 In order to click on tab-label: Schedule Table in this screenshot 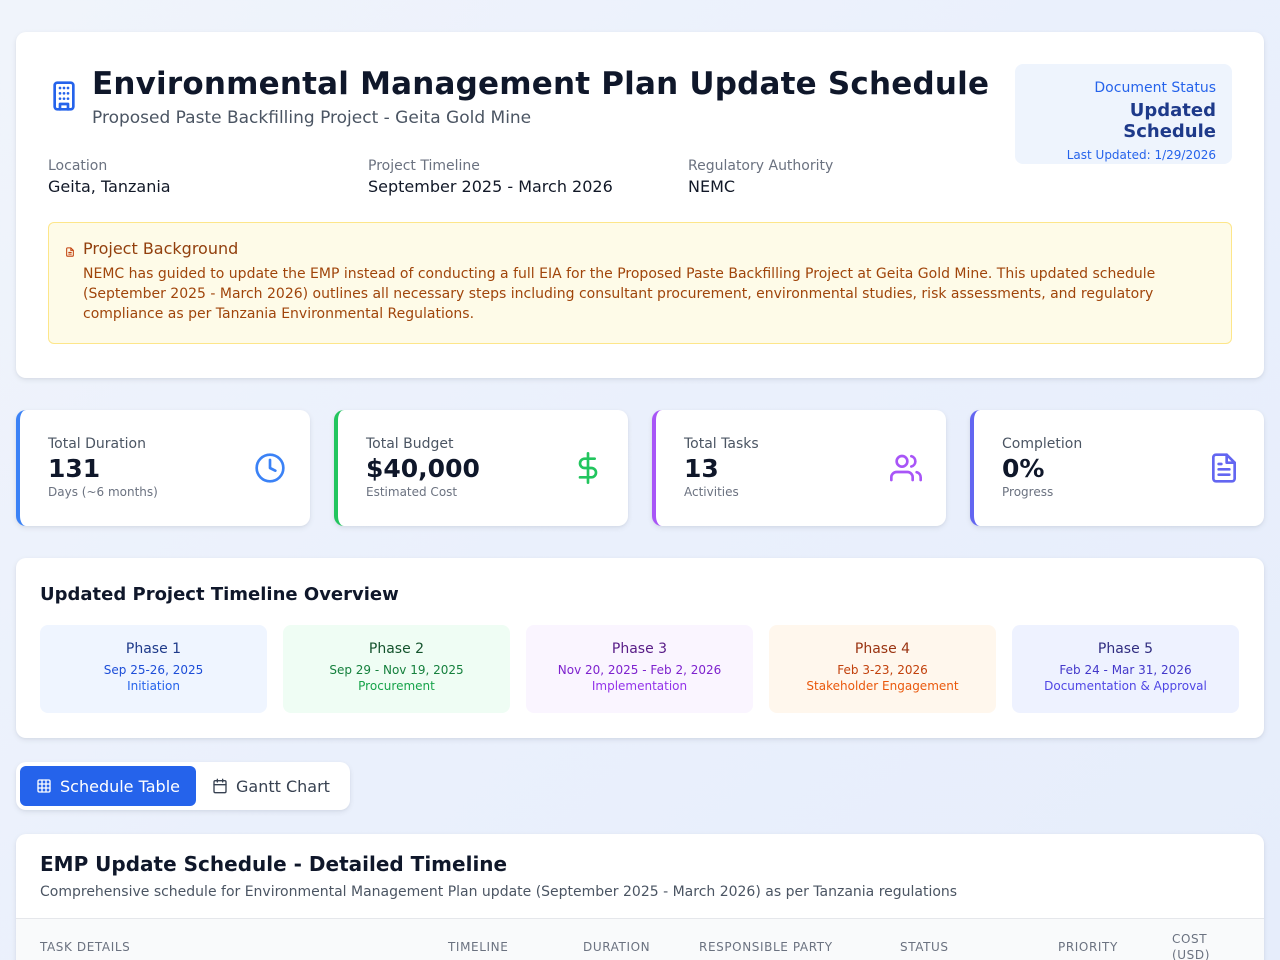, I will do `click(120, 786)`.